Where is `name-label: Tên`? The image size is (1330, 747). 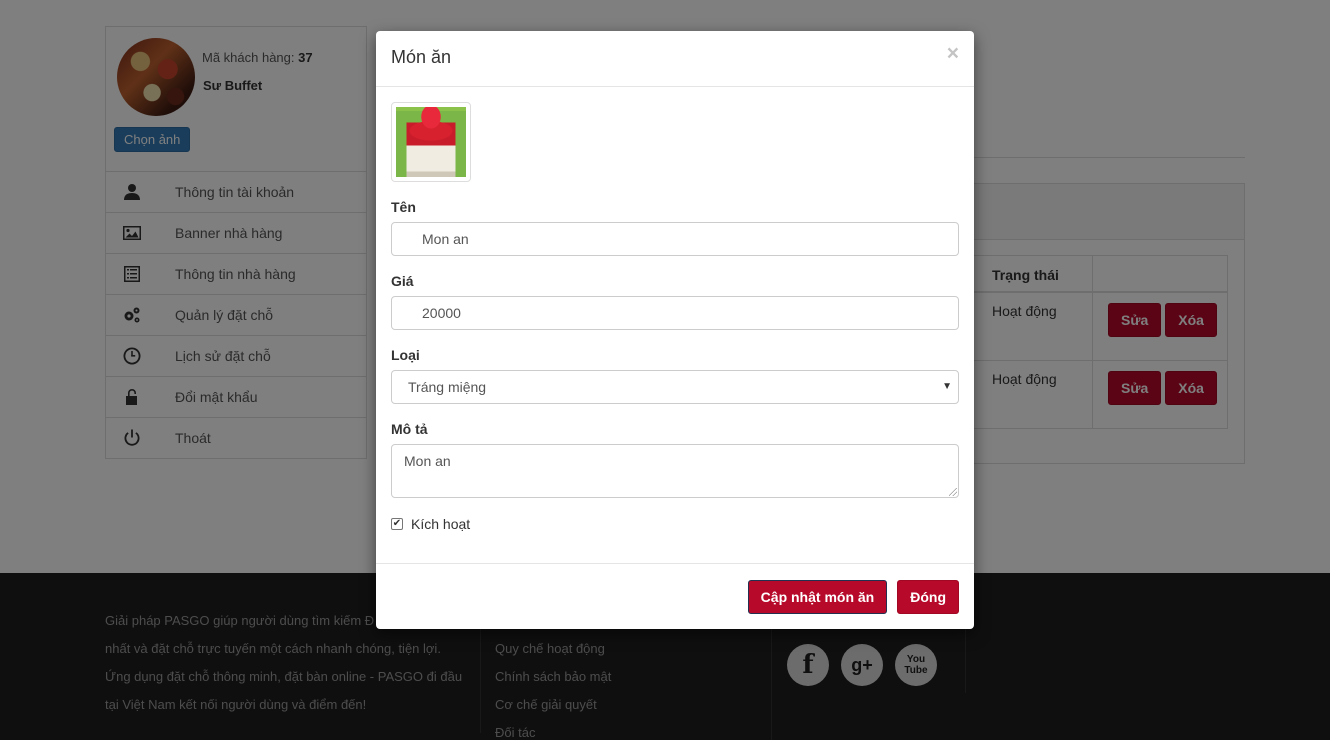
name-label: Tên is located at coordinates (403, 207).